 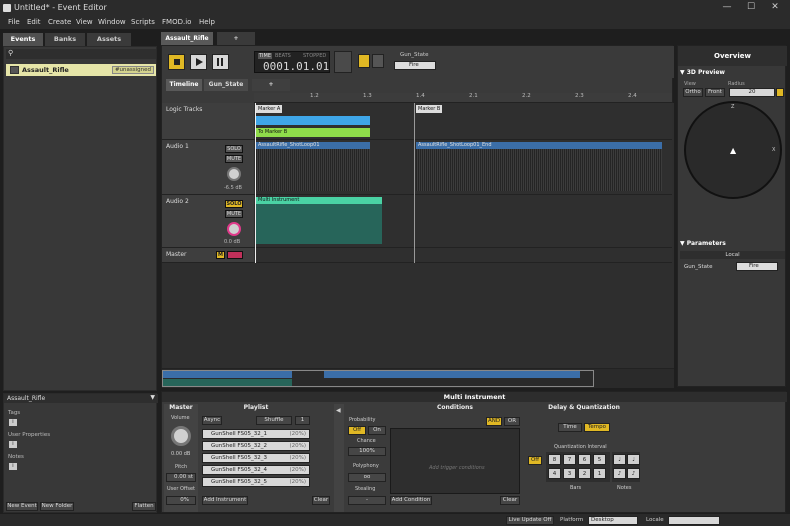 I want to click on audio-region: AssaultRifle_ShotLoop01_End, so click(x=539, y=145).